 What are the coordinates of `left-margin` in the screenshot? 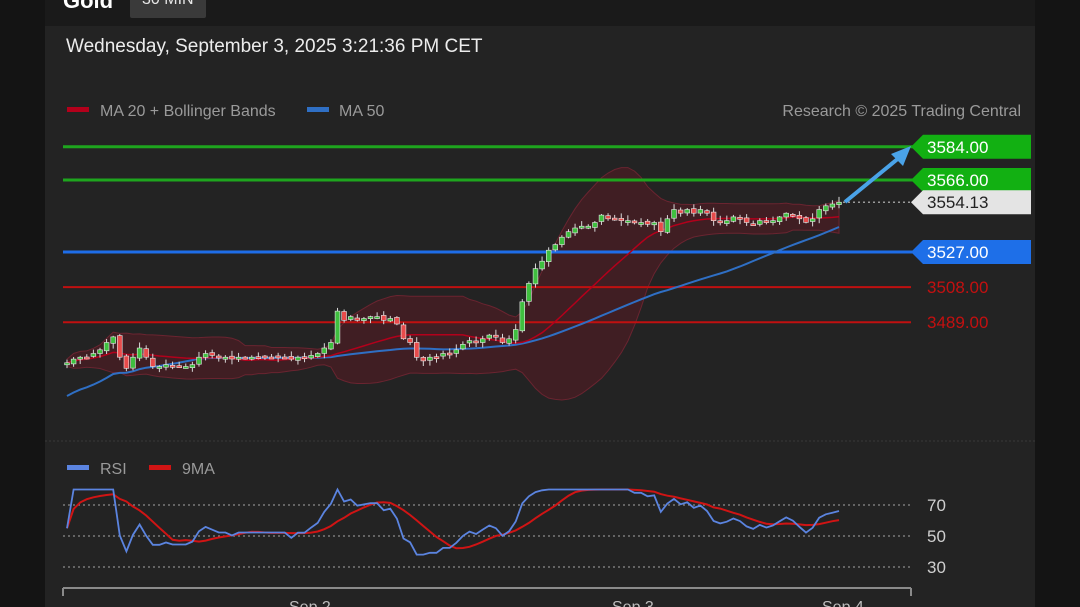 It's located at (22, 303).